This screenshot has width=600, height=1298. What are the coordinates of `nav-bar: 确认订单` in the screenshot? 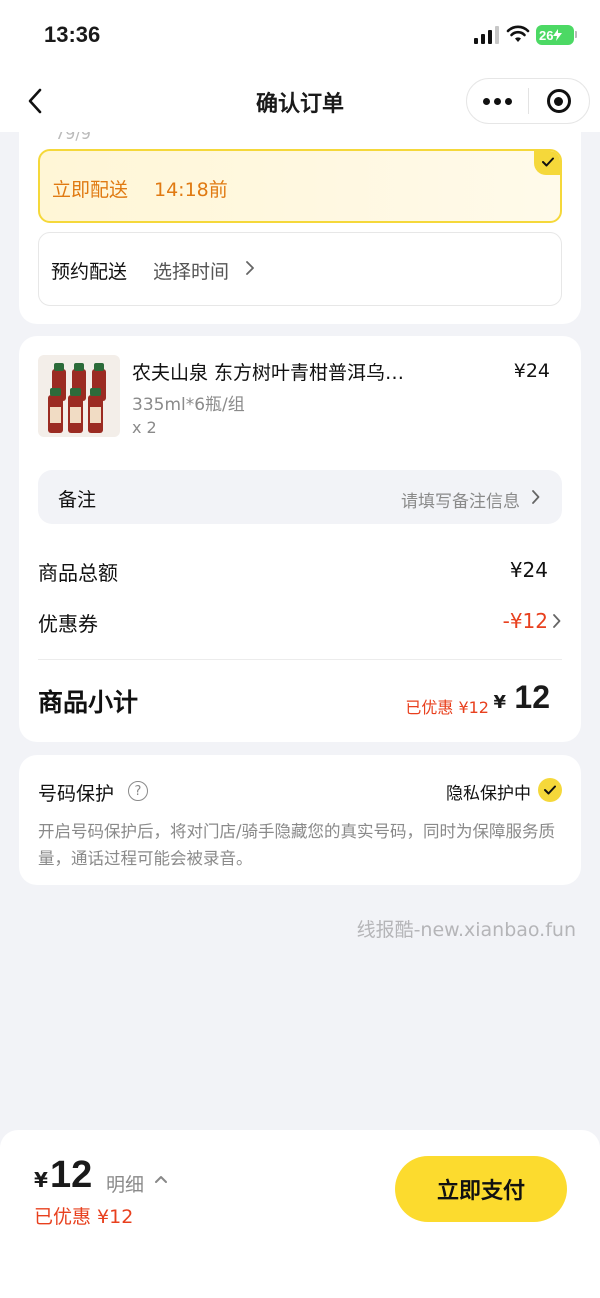 It's located at (300, 101).